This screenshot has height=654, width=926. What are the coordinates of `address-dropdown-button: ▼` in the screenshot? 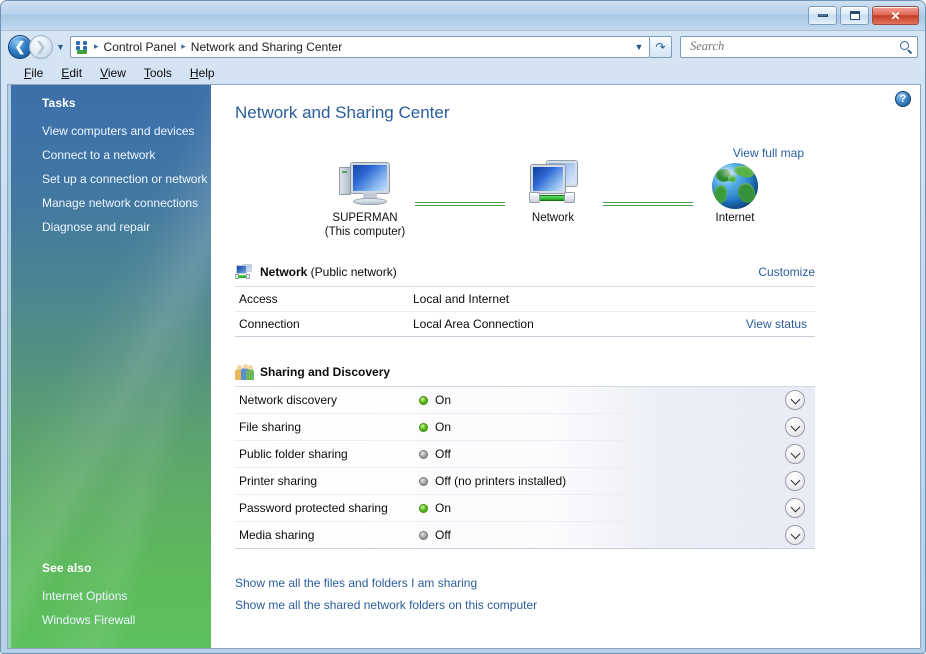 It's located at (639, 47).